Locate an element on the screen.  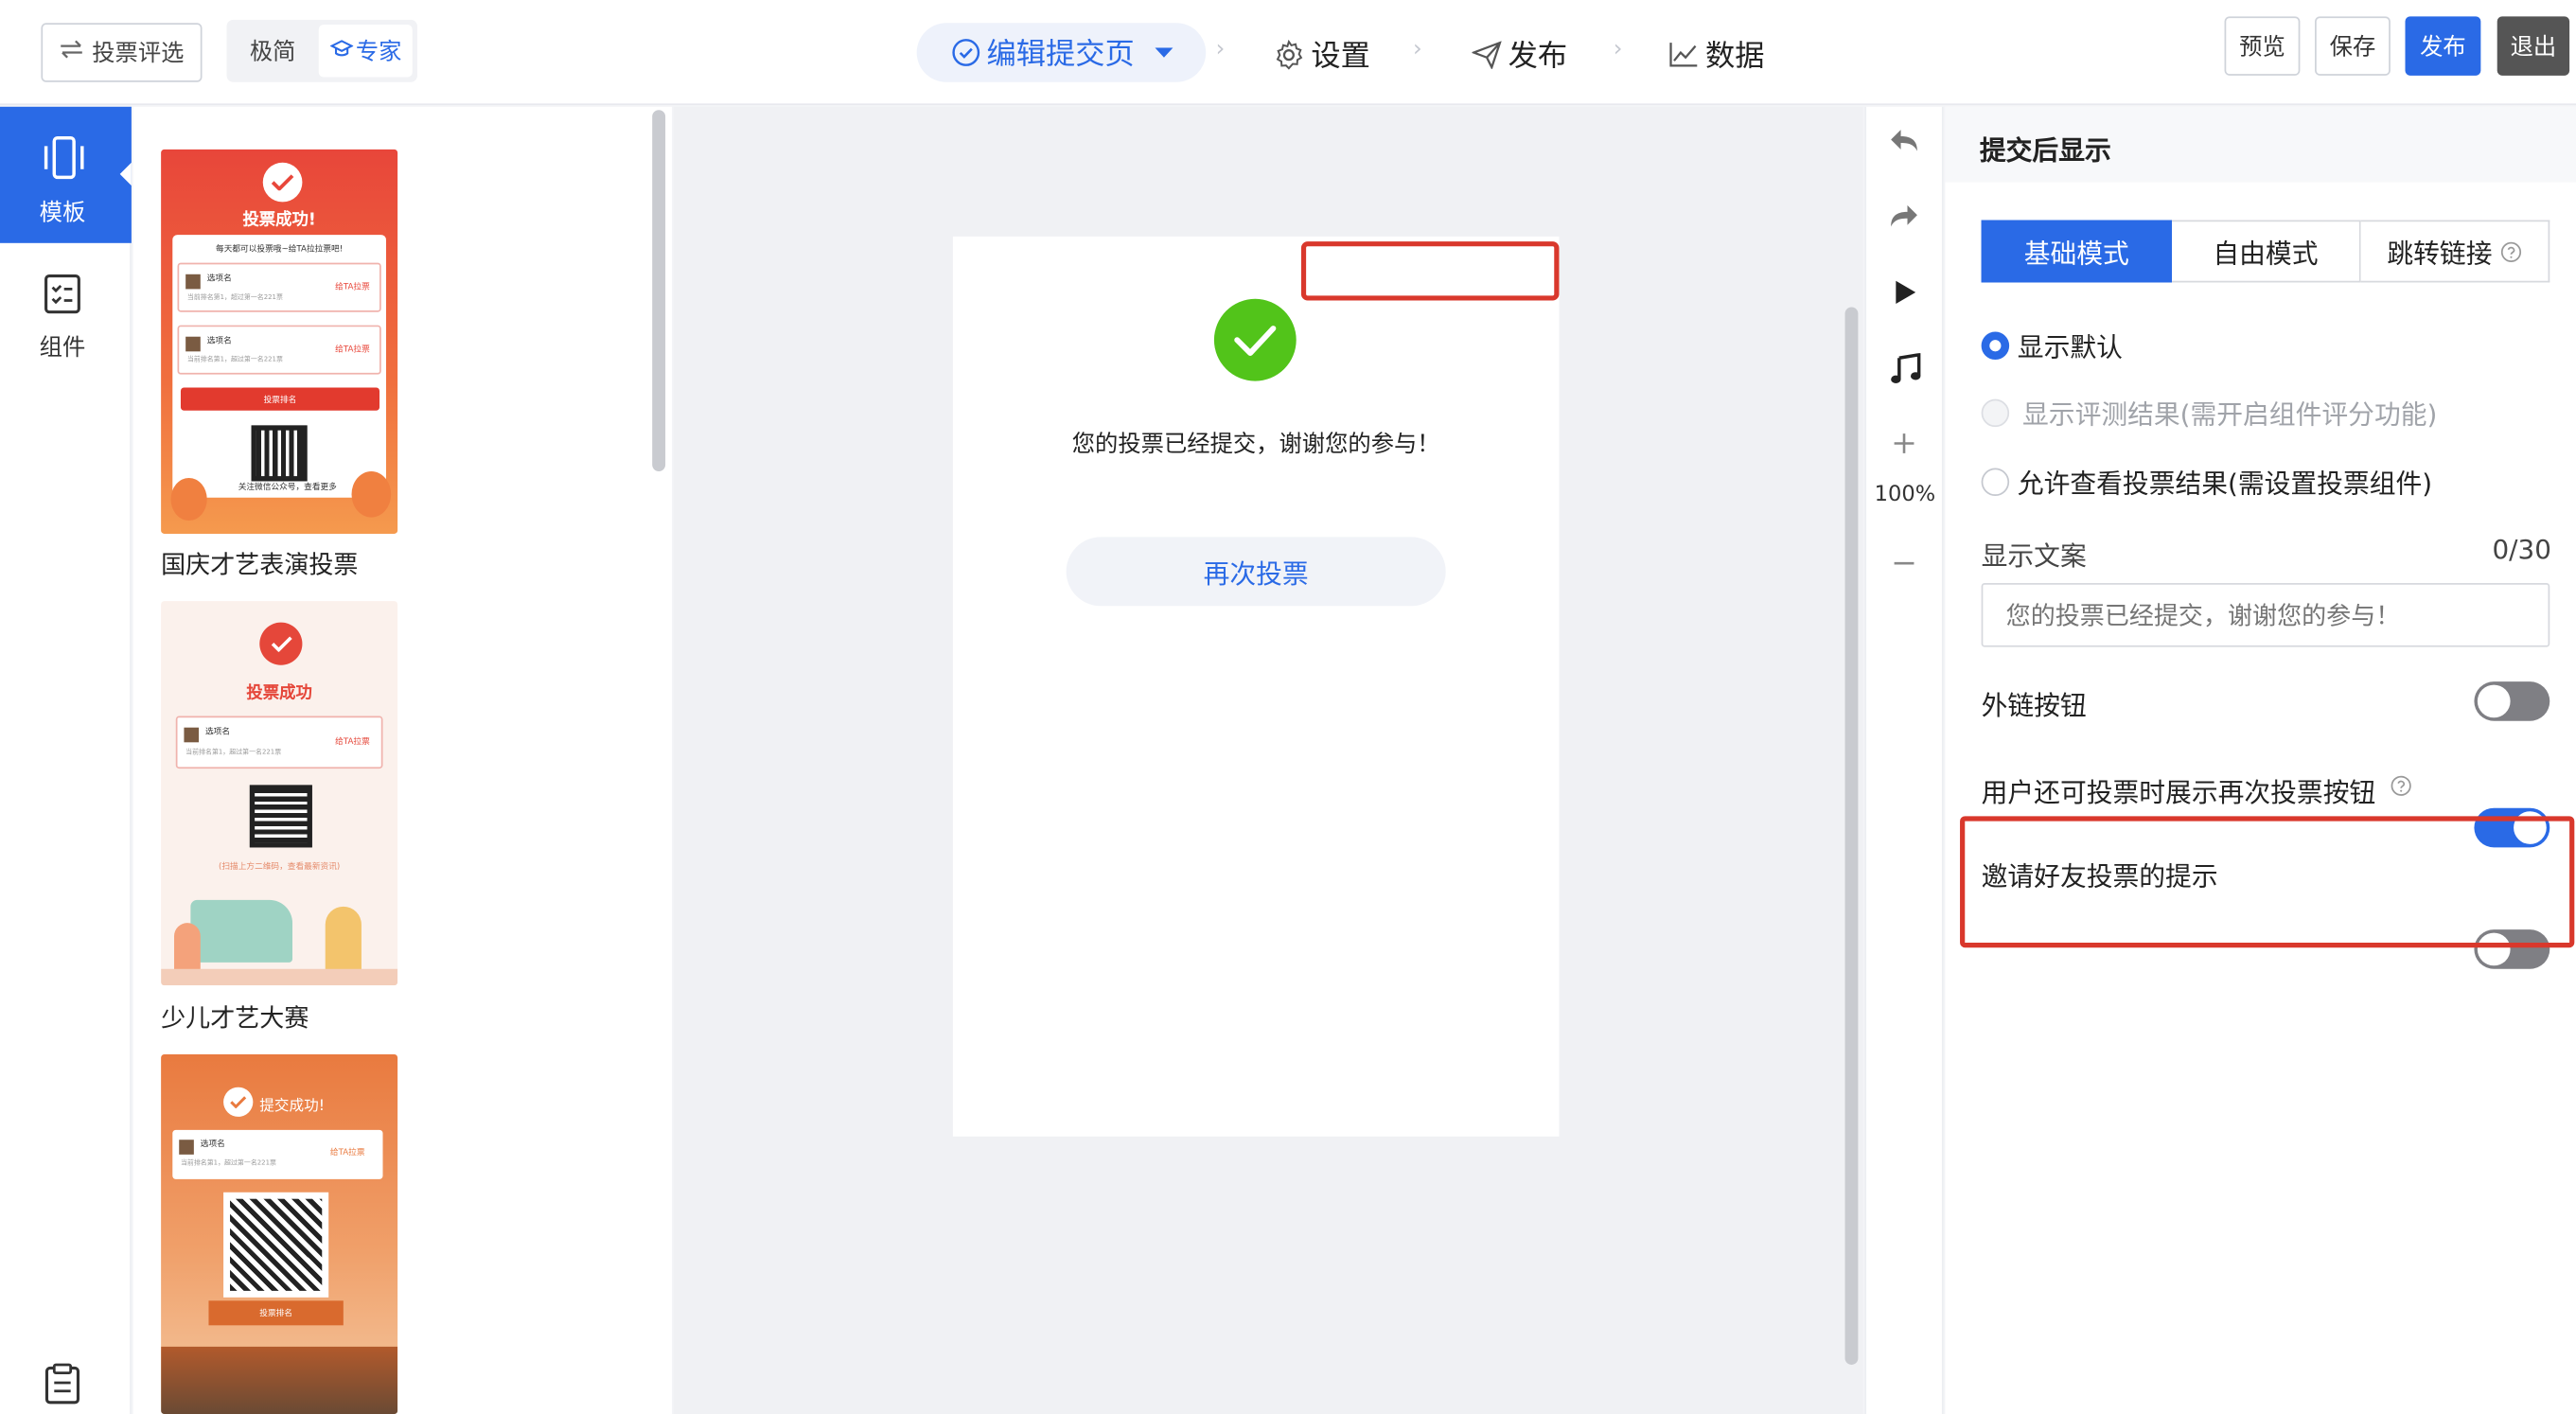
radio-show-results: 允许查看投票结果(需设置投票组件) is located at coordinates (2207, 482).